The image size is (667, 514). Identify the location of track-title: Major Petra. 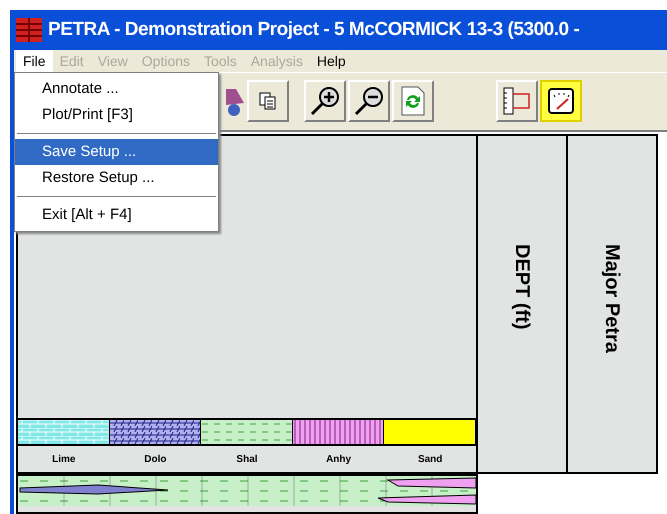
(612, 298).